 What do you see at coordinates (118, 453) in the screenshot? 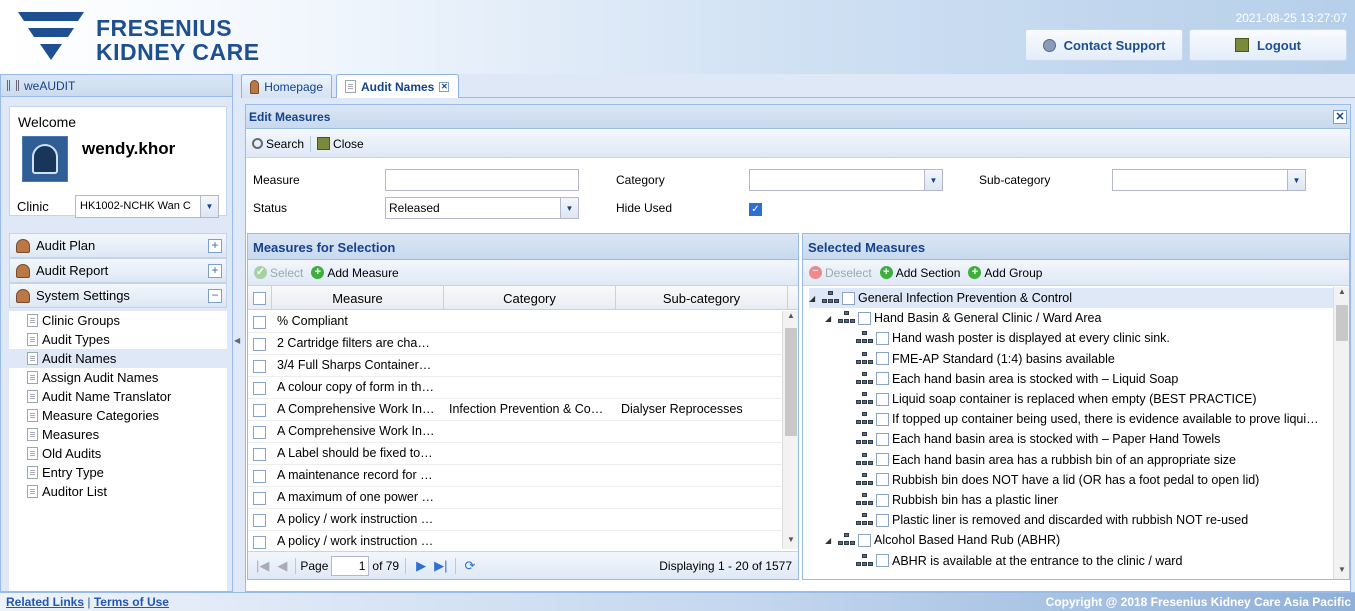
I see `menu-item-old-audits: Old Audits` at bounding box center [118, 453].